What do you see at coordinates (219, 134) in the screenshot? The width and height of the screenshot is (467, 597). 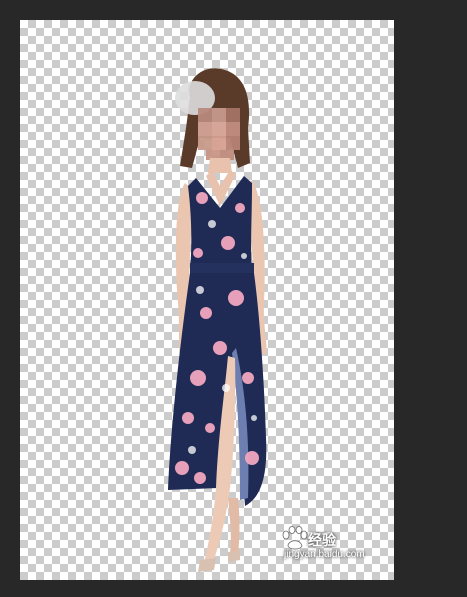 I see `pixelated-face` at bounding box center [219, 134].